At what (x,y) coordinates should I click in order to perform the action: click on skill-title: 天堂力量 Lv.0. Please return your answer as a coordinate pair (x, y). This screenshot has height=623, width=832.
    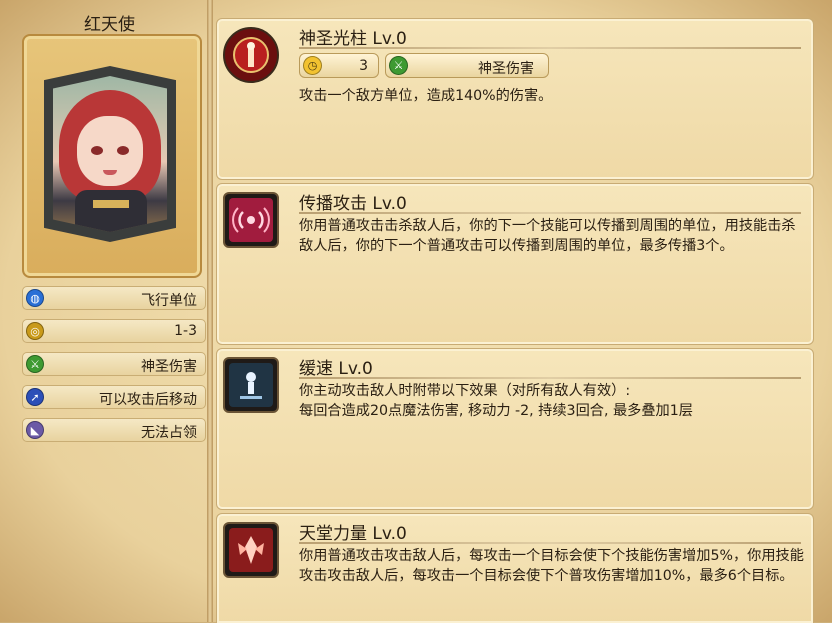
    Looking at the image, I should click on (353, 534).